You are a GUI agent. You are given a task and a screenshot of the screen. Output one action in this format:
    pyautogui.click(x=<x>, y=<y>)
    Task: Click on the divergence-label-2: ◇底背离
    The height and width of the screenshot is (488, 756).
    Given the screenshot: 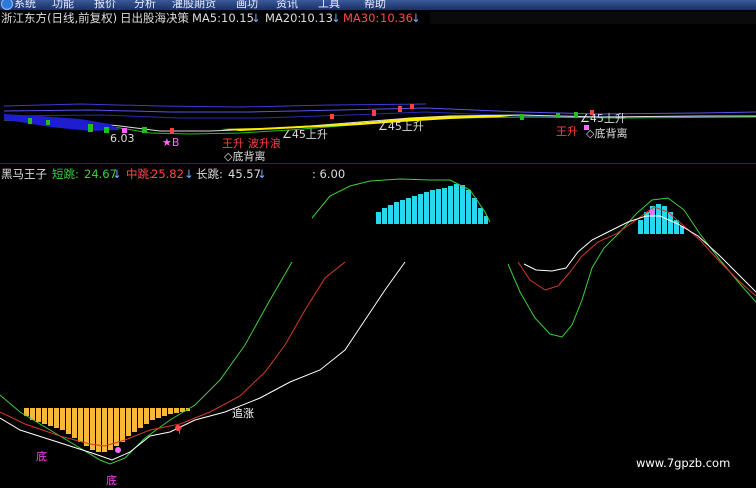 What is the action you would take?
    pyautogui.click(x=607, y=133)
    